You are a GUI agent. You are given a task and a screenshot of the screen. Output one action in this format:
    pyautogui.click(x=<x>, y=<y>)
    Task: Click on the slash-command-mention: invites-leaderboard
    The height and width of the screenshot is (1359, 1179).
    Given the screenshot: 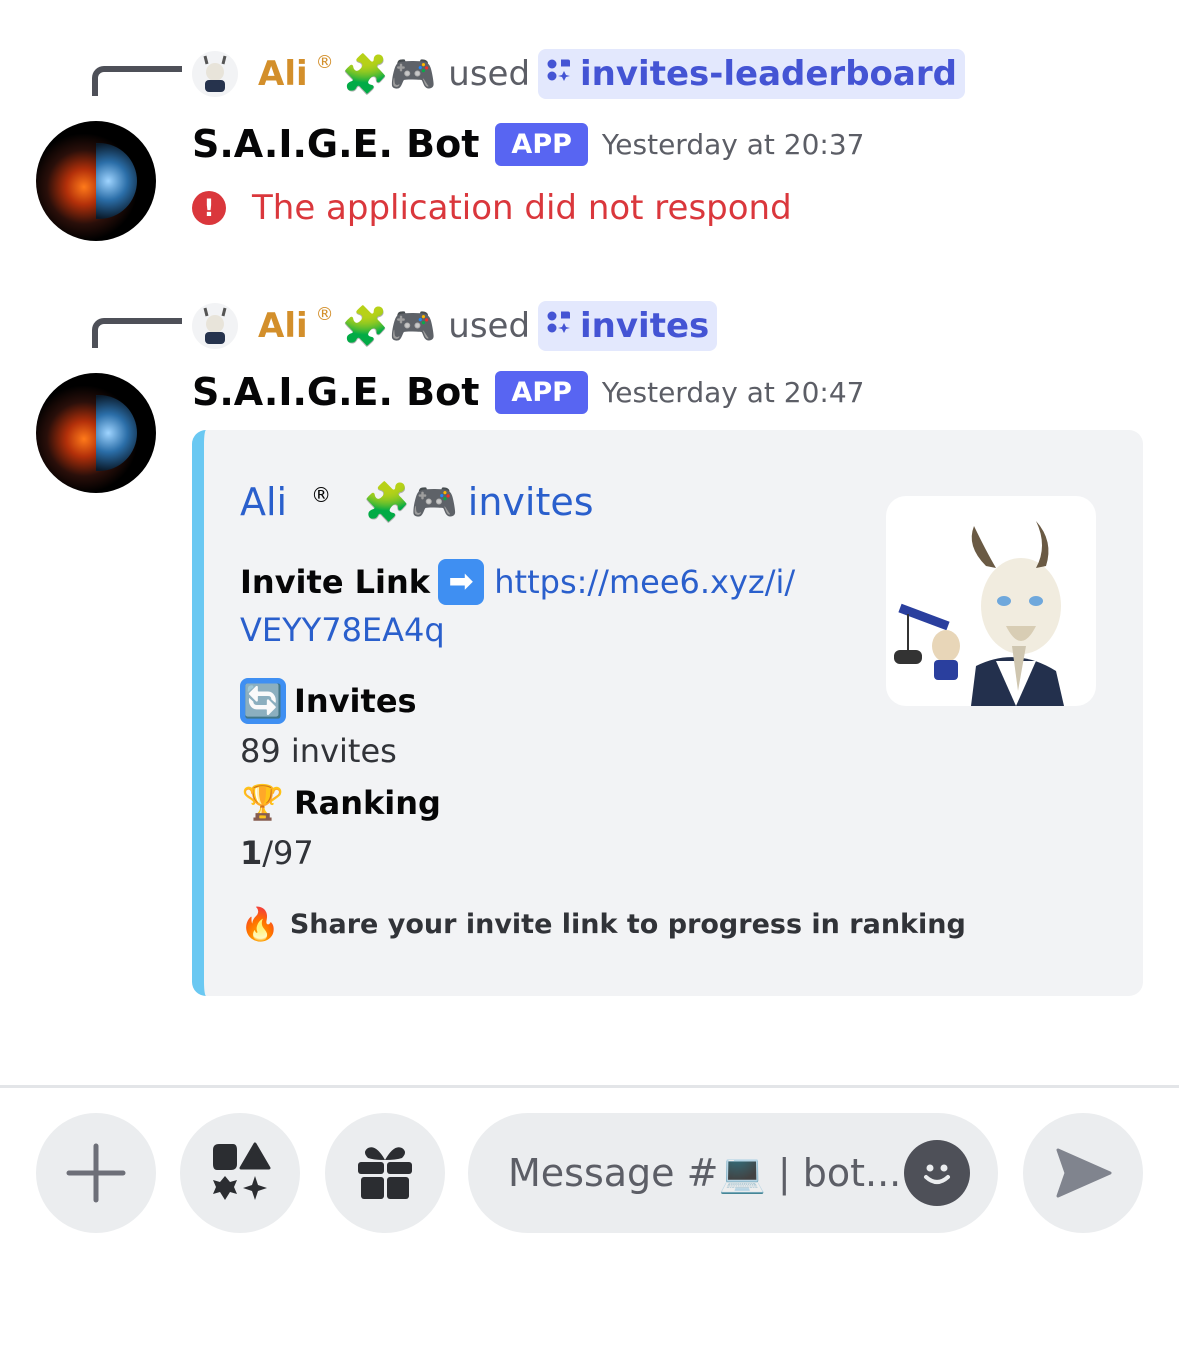 What is the action you would take?
    pyautogui.click(x=751, y=74)
    